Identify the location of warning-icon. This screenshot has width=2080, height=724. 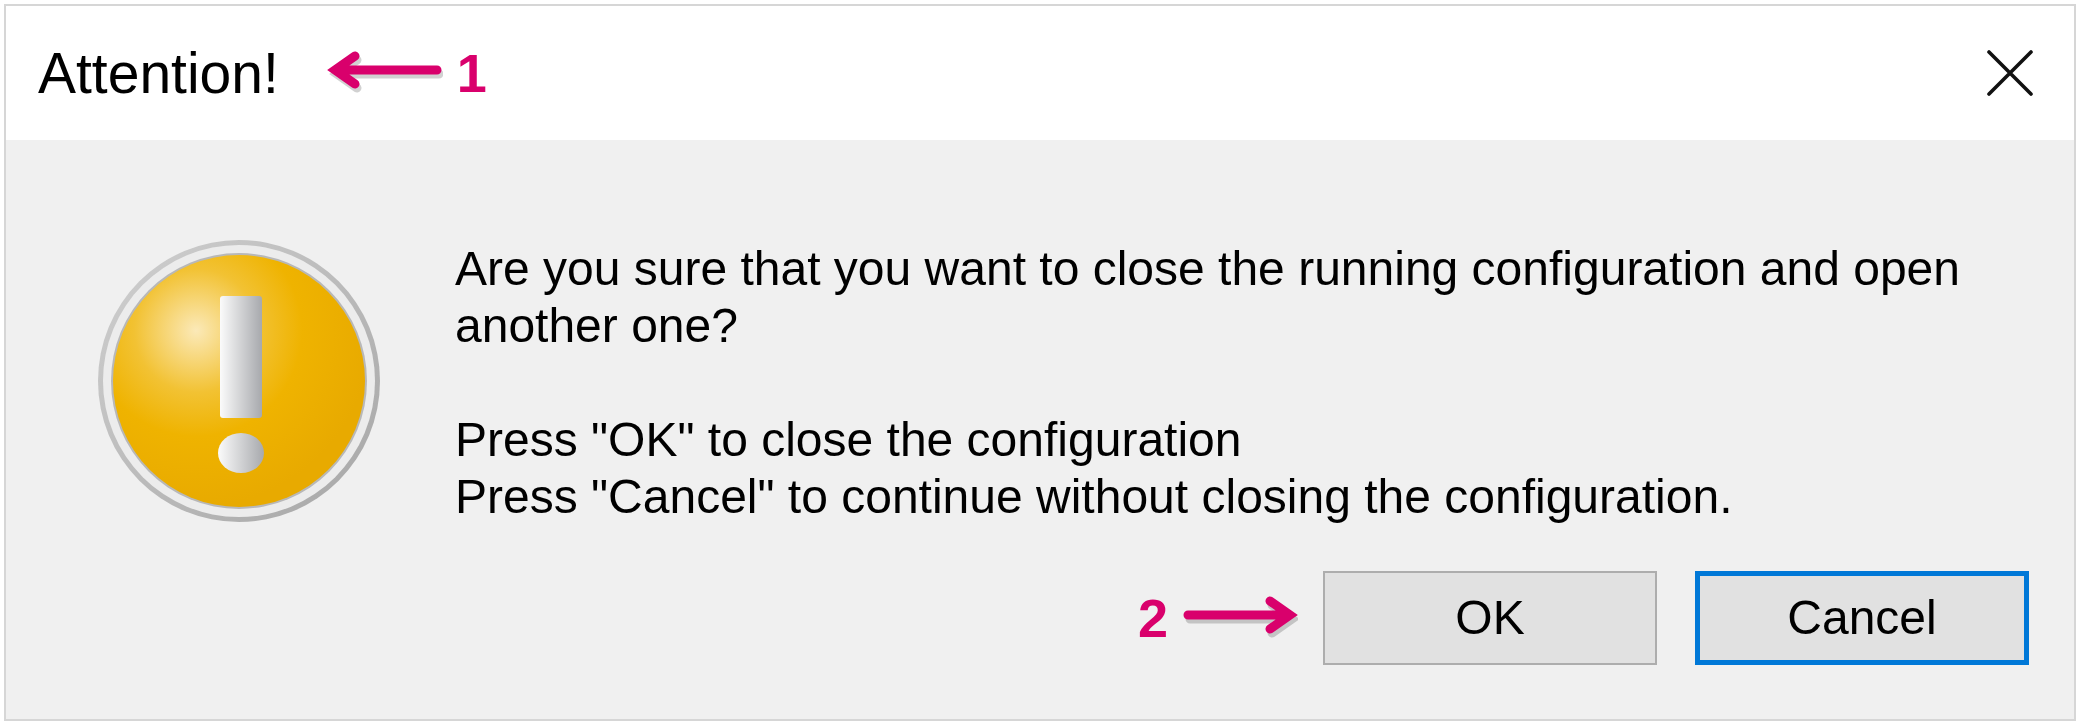
(239, 381).